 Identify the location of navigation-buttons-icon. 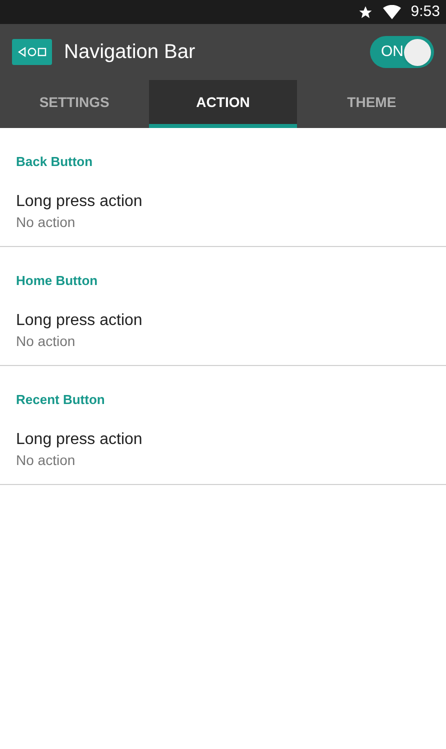
(32, 52).